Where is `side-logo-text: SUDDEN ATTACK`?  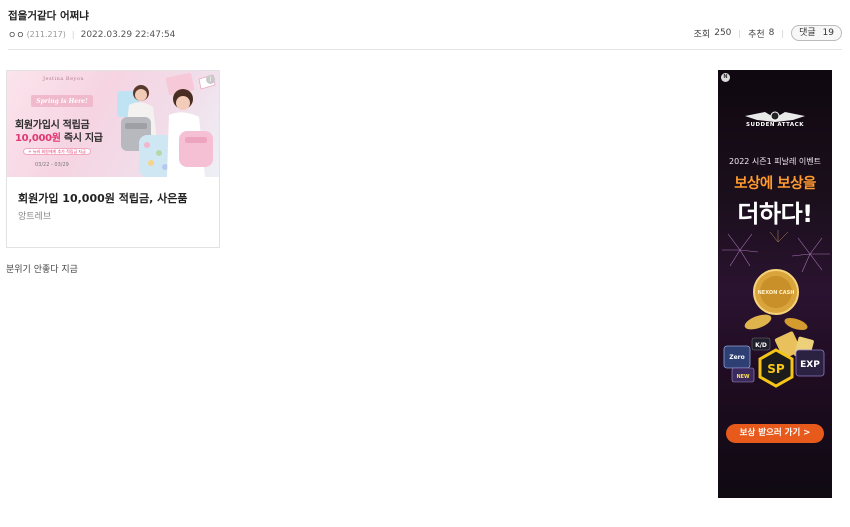 side-logo-text: SUDDEN ATTACK is located at coordinates (775, 125).